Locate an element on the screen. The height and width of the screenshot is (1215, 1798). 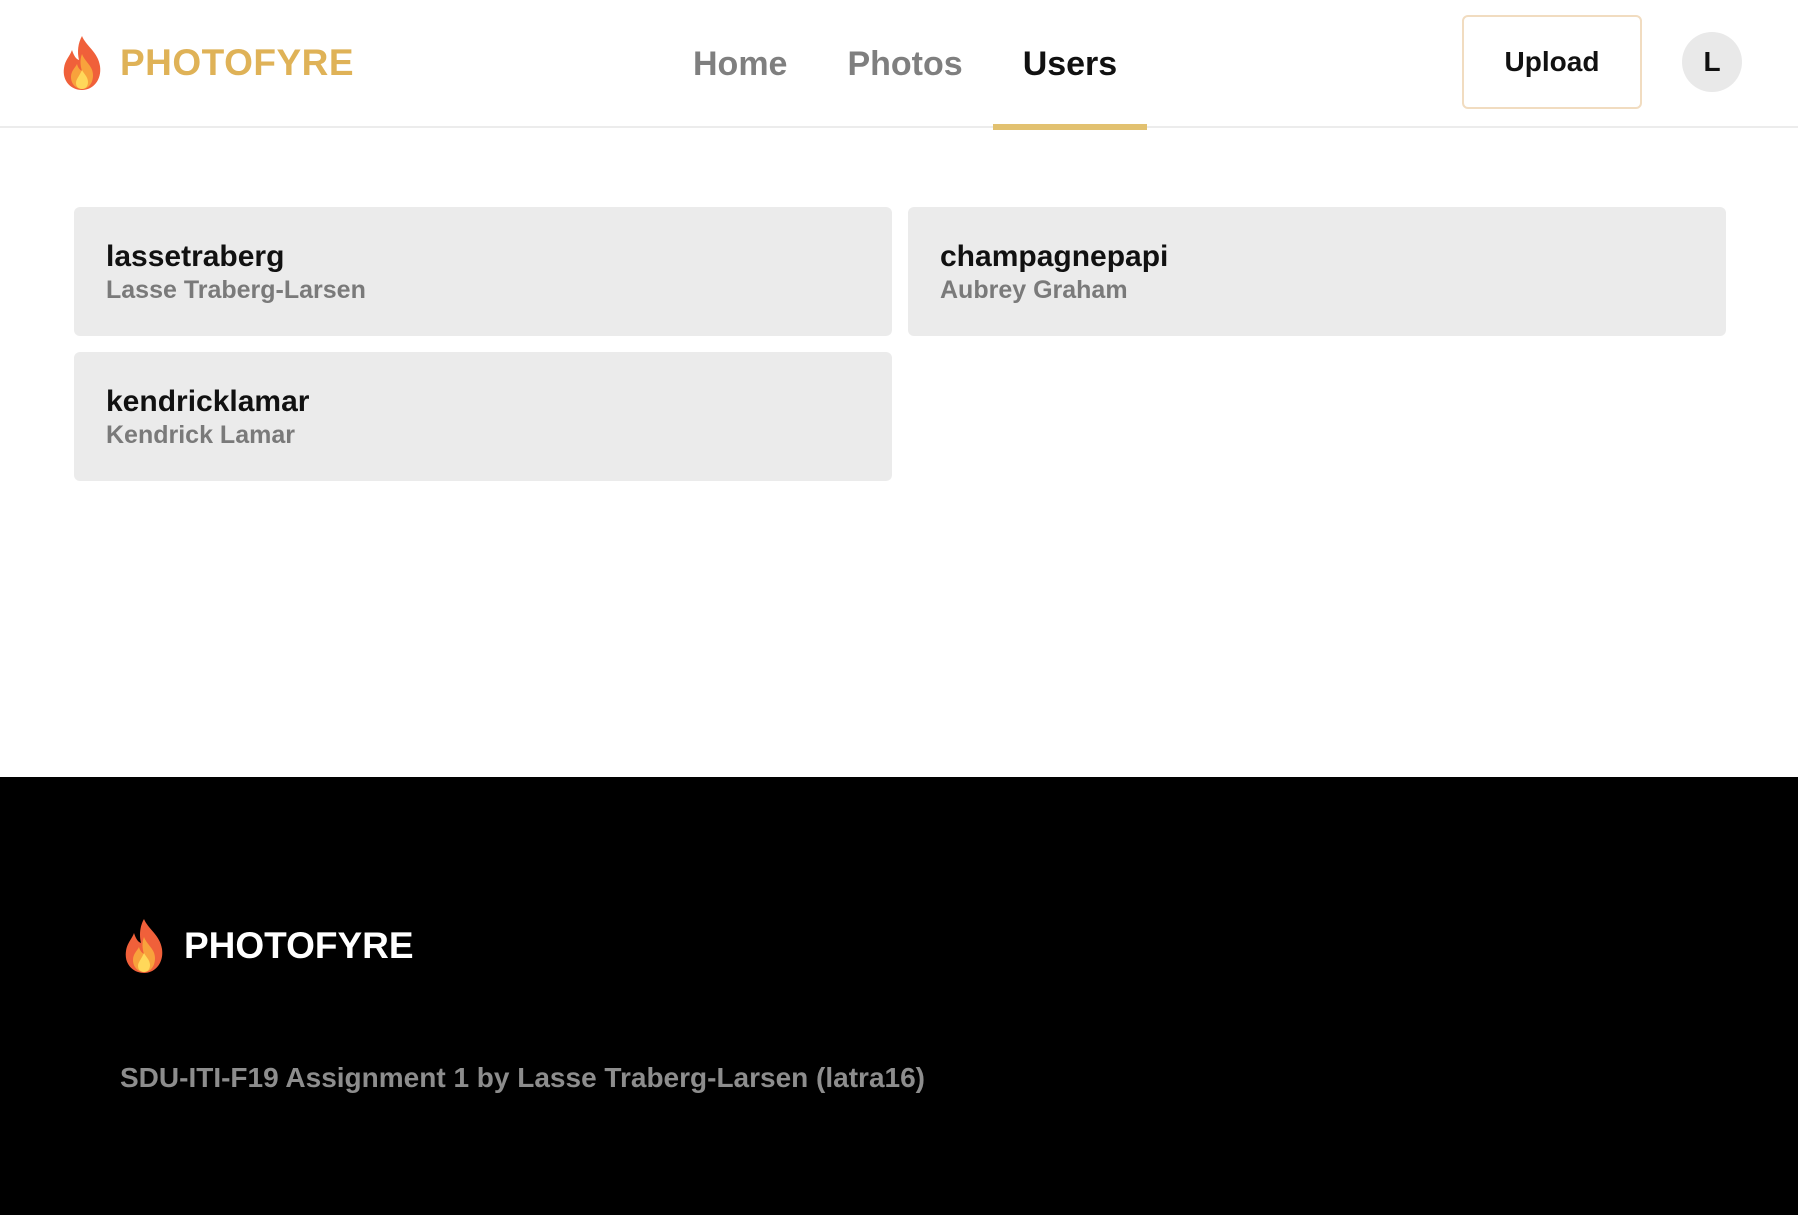
user-avatar: L is located at coordinates (1712, 62).